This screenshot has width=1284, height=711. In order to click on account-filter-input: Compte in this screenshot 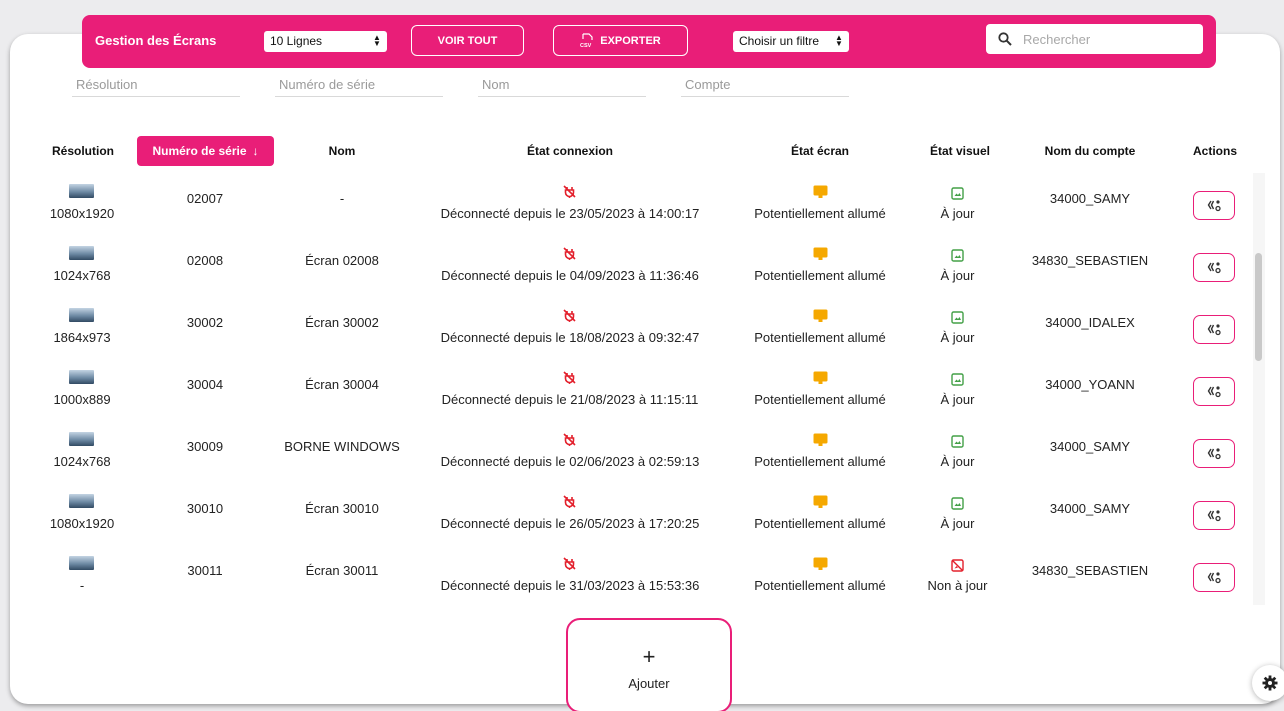, I will do `click(765, 87)`.